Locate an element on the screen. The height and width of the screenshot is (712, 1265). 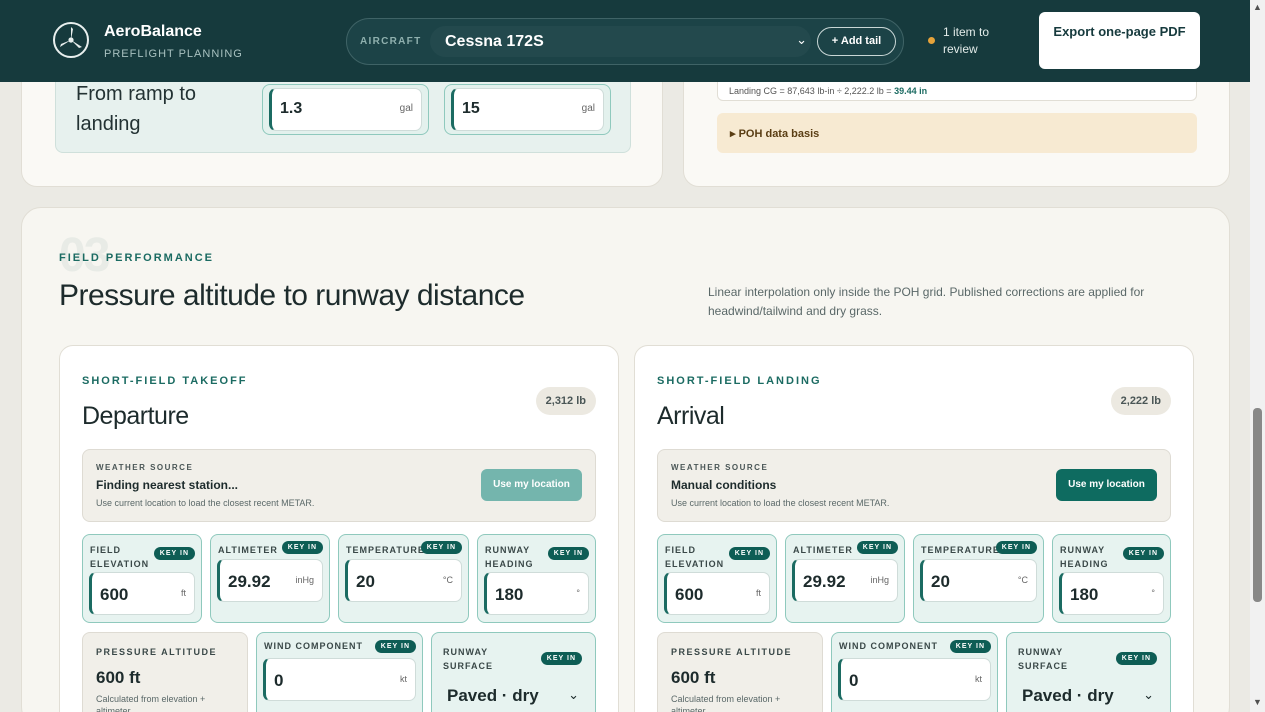
export-pdf-button: Export one-page PDF is located at coordinates (1119, 40).